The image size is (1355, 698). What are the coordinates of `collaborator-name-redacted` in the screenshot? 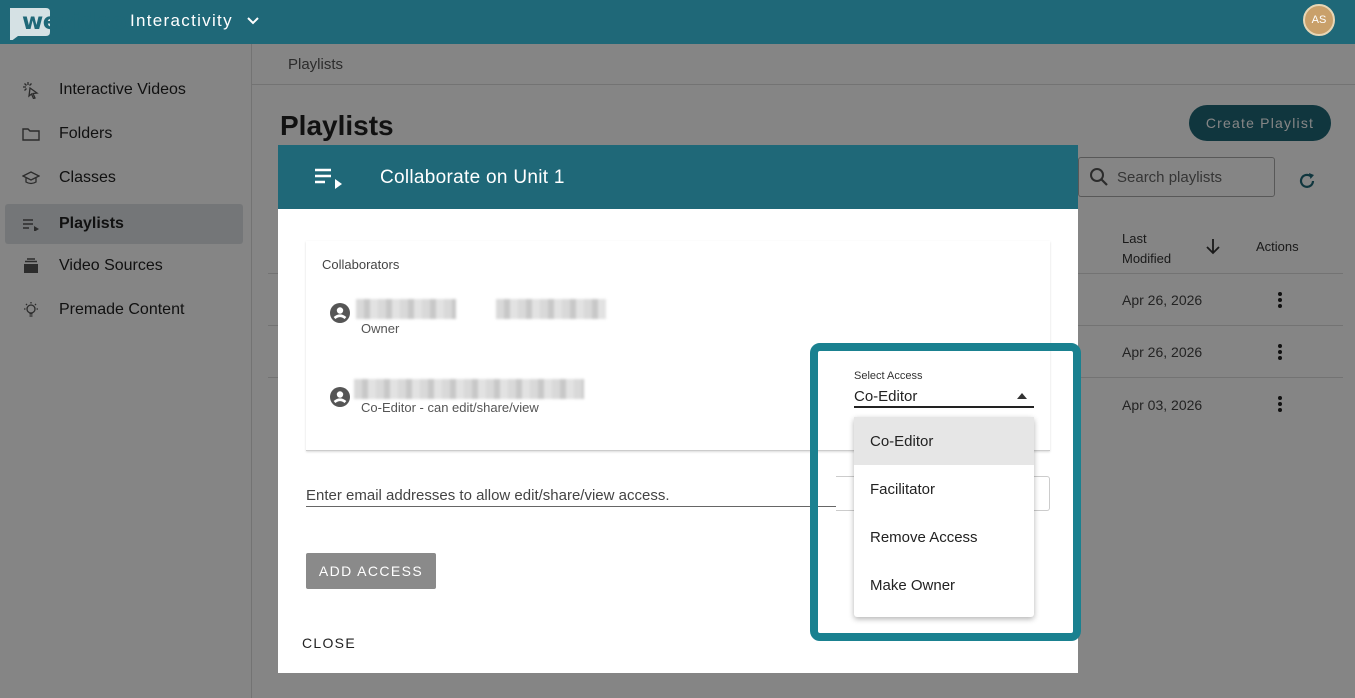 It's located at (406, 309).